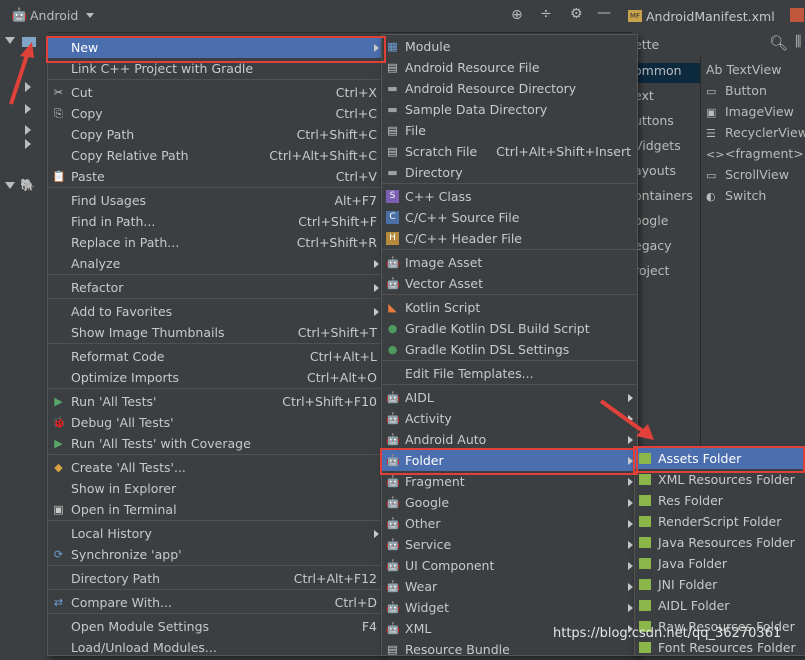  I want to click on menu-item-find-usages: Find Usages Alt+F7, so click(215, 200).